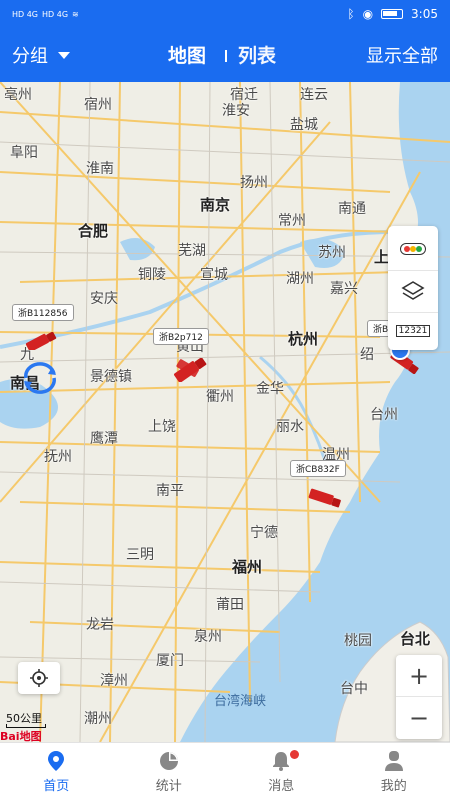 This screenshot has width=450, height=800. Describe the element at coordinates (318, 468) in the screenshot. I see `vehicle-plate-label: 浙CB832F` at that location.